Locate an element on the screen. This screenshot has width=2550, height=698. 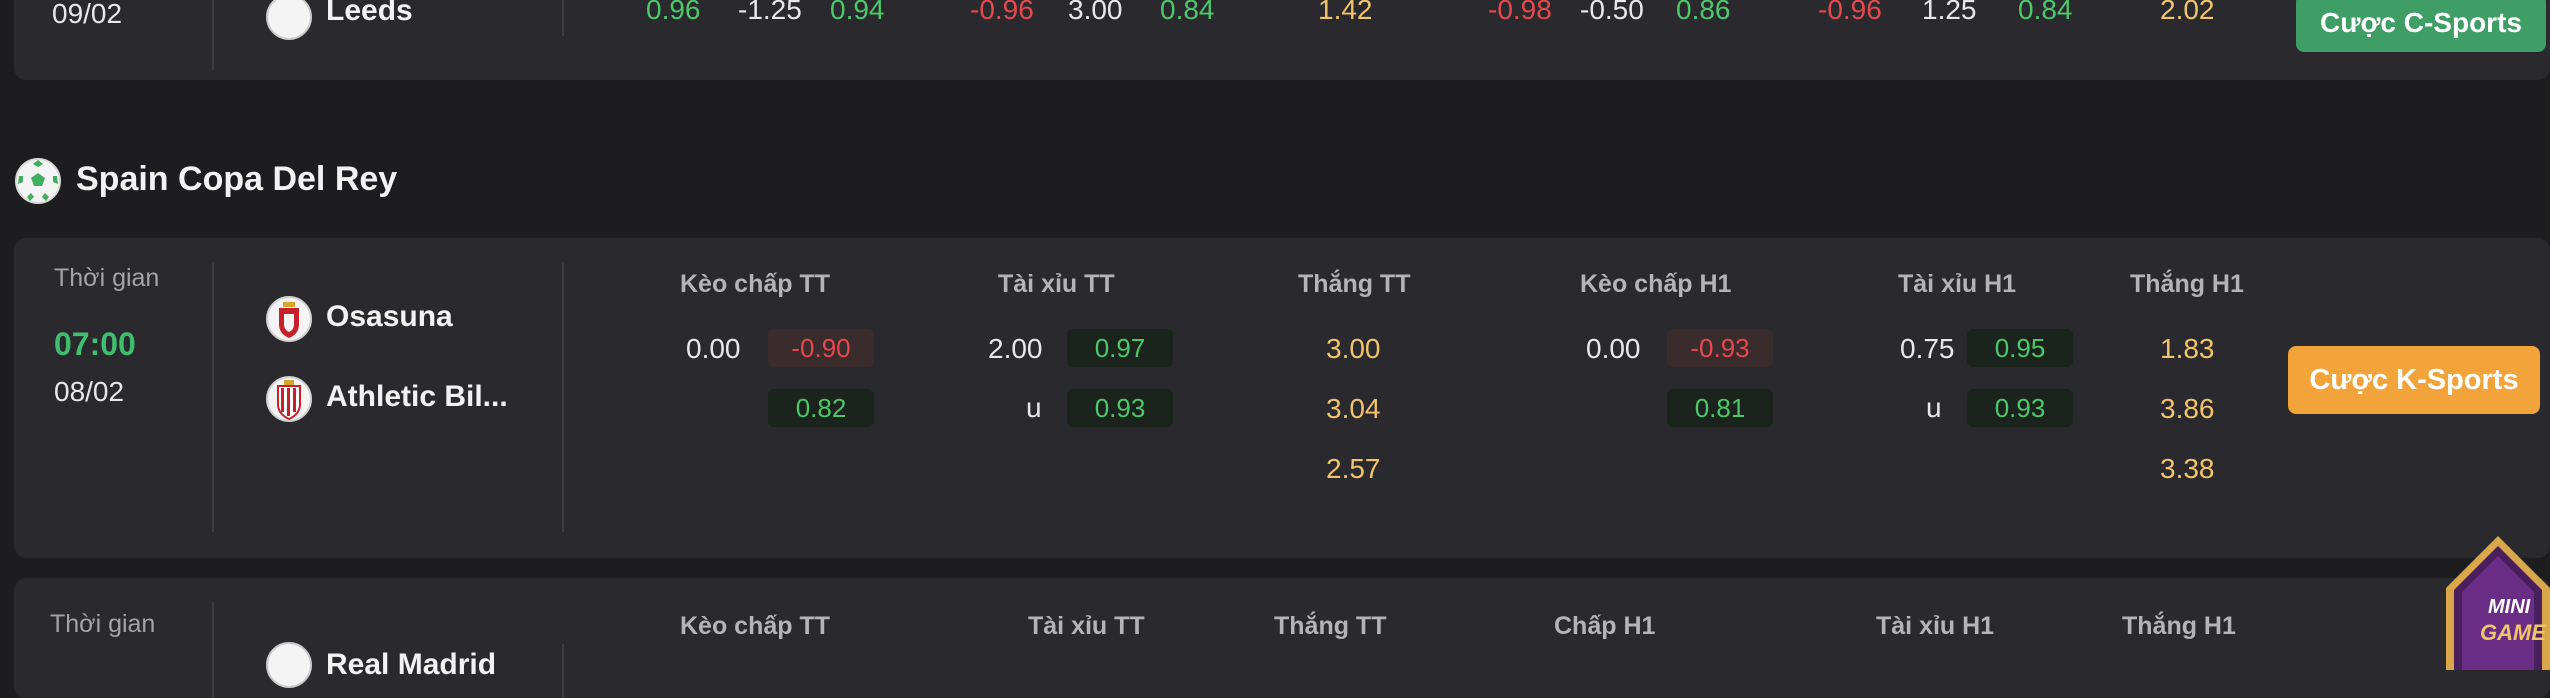
real-madrid-logo-icon is located at coordinates (289, 665).